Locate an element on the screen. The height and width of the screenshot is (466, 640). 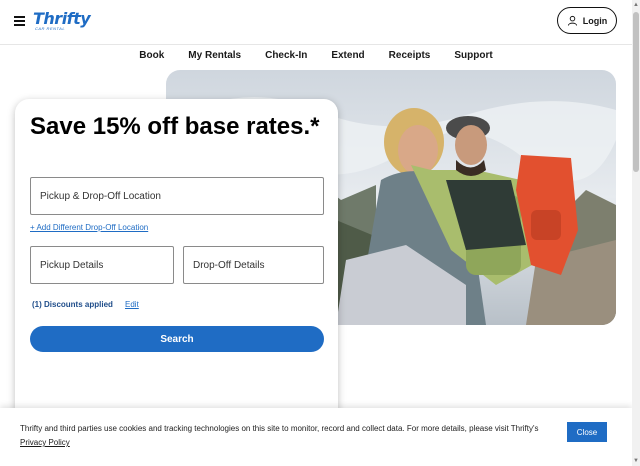
scroll-thumb is located at coordinates (636, 92).